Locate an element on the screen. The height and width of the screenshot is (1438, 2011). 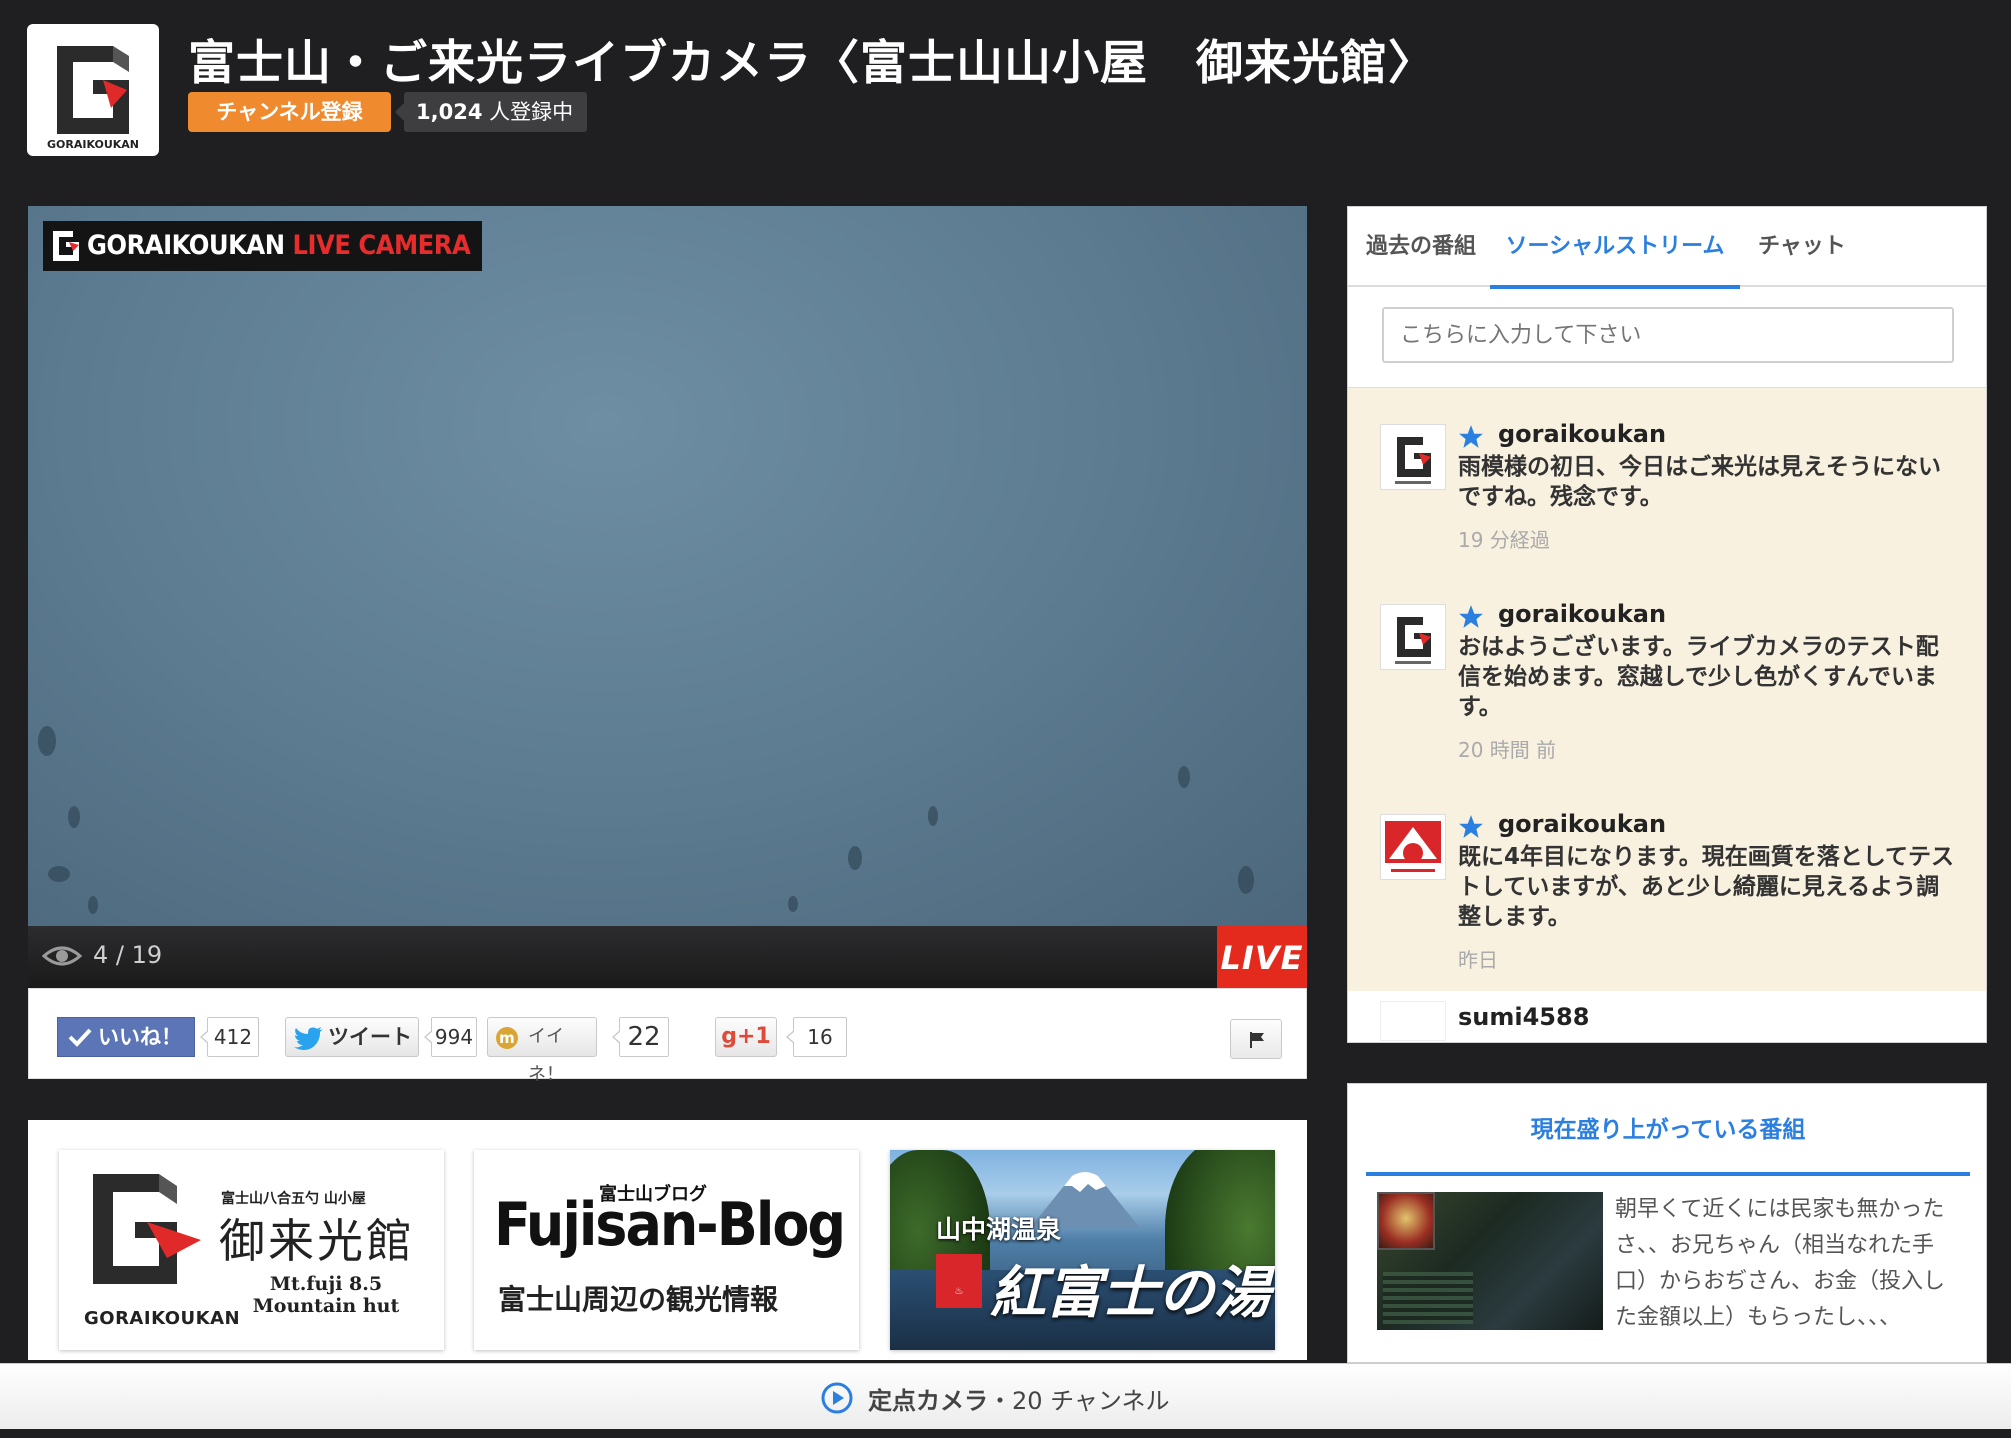
report-flag-button is located at coordinates (1256, 1039).